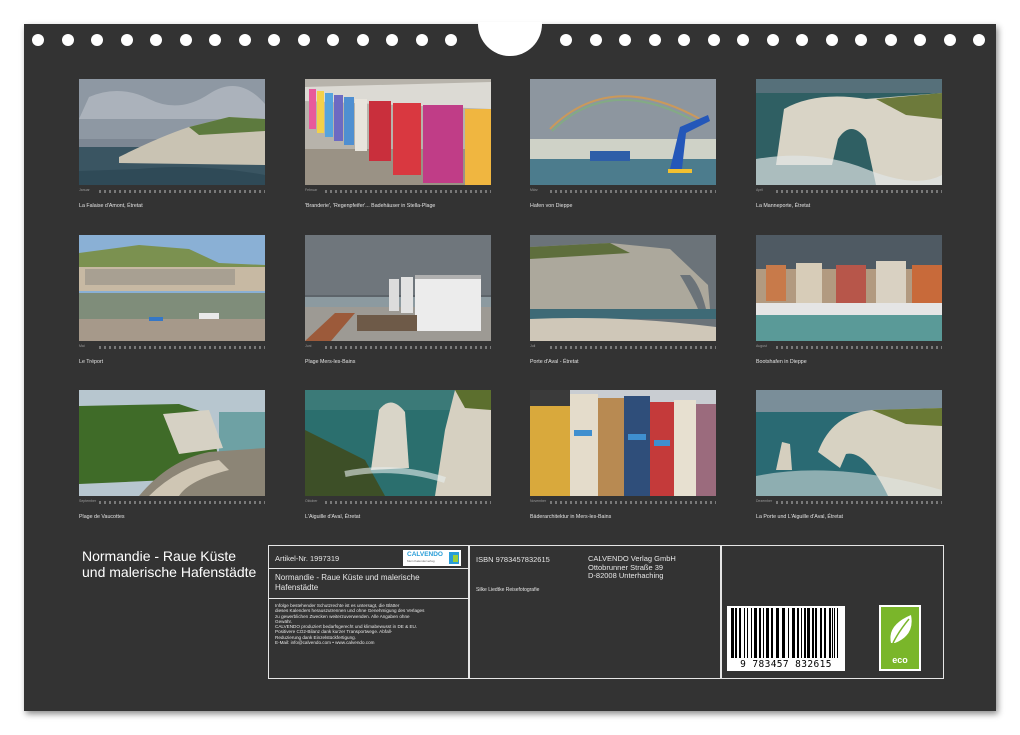 The image size is (1020, 735). What do you see at coordinates (849, 132) in the screenshot?
I see `photo-manneporte` at bounding box center [849, 132].